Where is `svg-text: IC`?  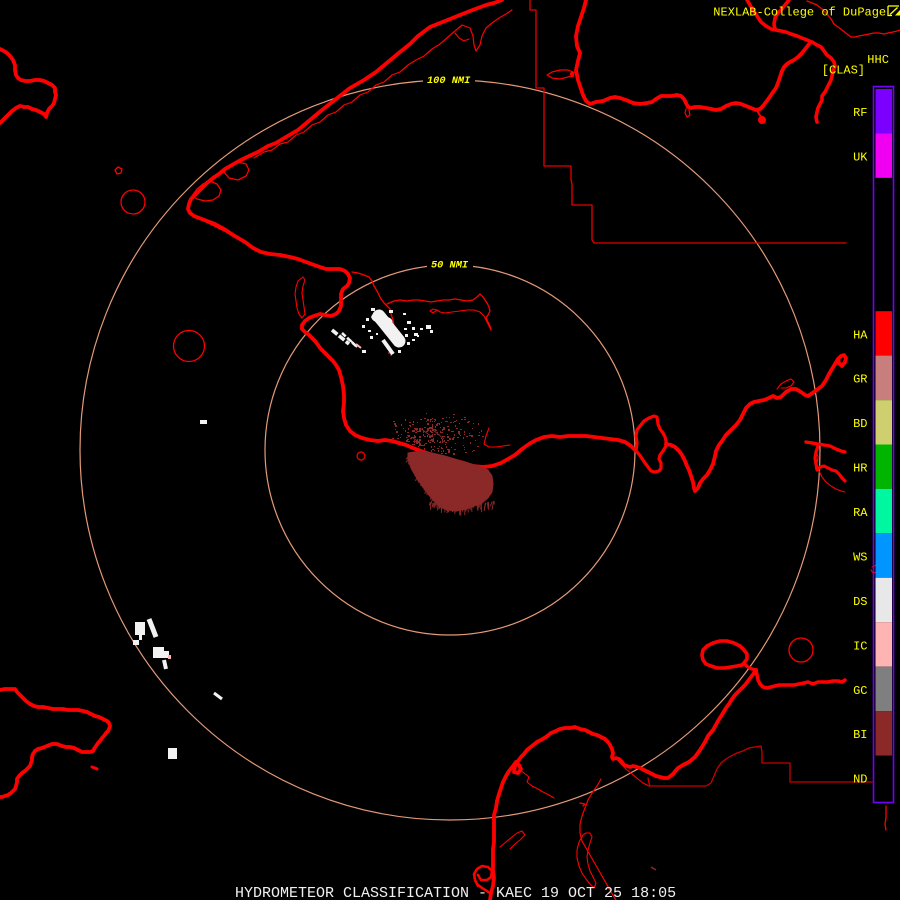
svg-text: IC is located at coordinates (860, 646).